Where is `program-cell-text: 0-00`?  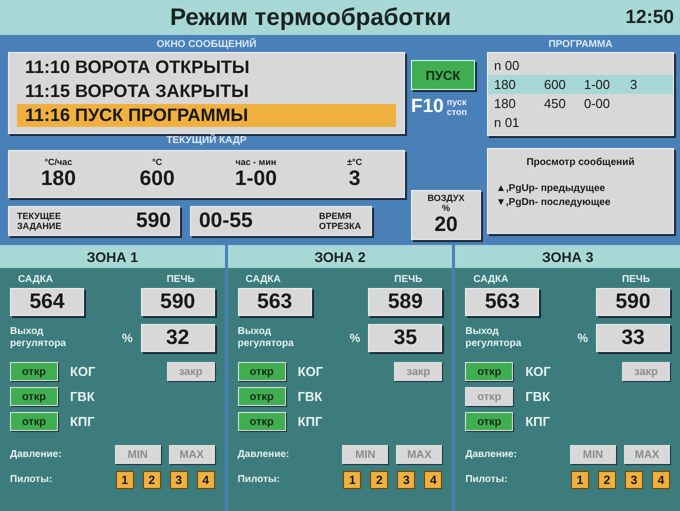
program-cell-text: 0-00 is located at coordinates (598, 103).